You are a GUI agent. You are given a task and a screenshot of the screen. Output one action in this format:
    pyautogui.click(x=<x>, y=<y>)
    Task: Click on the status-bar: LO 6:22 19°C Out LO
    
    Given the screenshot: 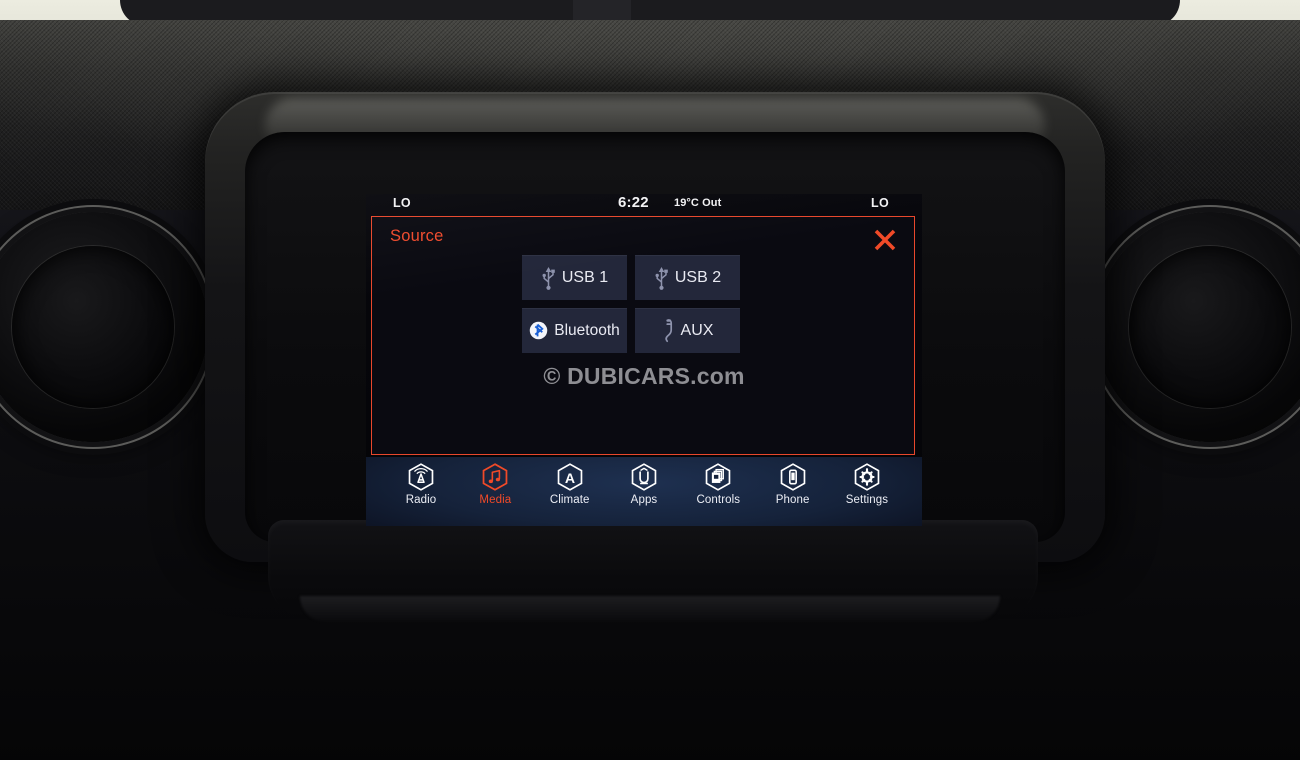 What is the action you would take?
    pyautogui.click(x=644, y=205)
    